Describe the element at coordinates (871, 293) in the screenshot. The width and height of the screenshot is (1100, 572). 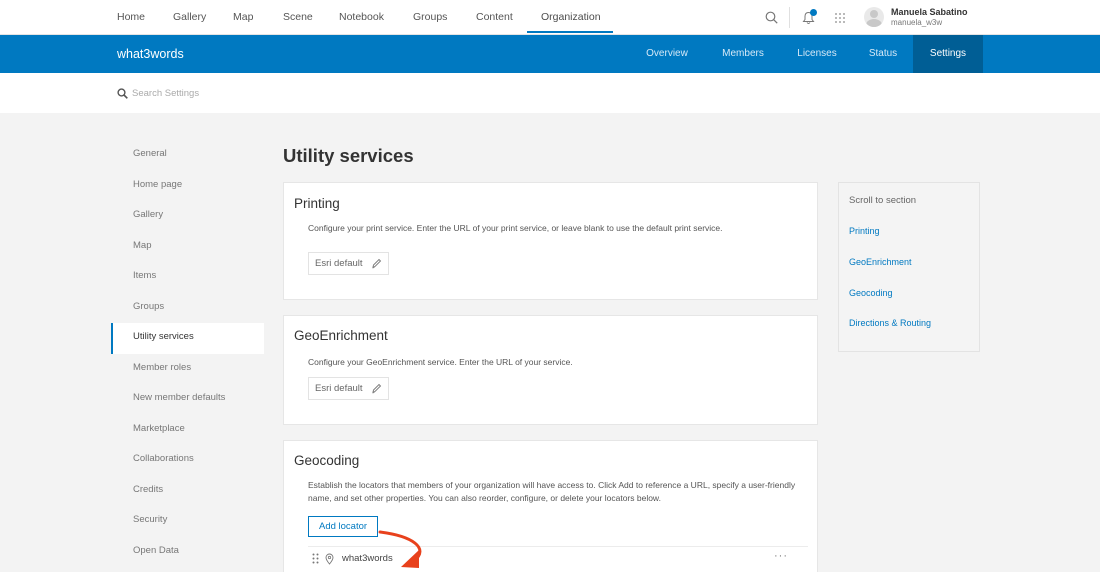
I see `toc-link-geocoding: Geocoding` at that location.